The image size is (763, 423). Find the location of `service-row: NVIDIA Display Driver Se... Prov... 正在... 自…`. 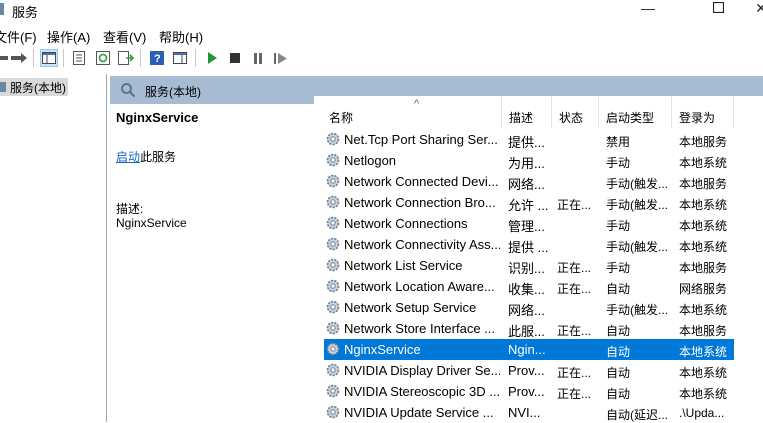

service-row: NVIDIA Display Driver Se... Prov... 正在... 自… is located at coordinates (538, 370).